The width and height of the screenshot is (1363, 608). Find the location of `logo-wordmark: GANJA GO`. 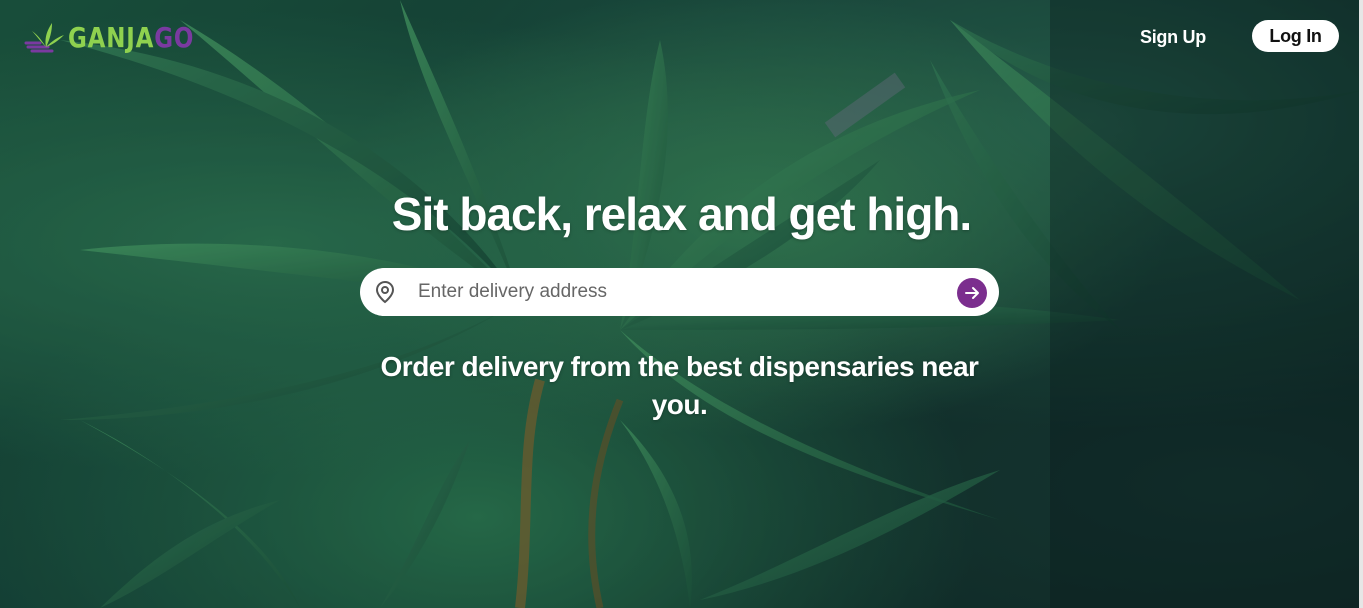

logo-wordmark: GANJA GO is located at coordinates (131, 37).